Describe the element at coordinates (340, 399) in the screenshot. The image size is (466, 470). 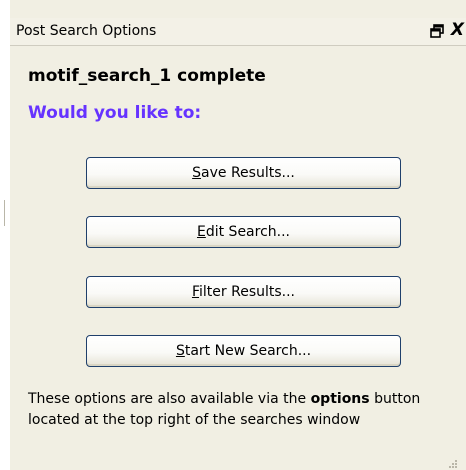
I see `footnote-options-keyword: options` at that location.